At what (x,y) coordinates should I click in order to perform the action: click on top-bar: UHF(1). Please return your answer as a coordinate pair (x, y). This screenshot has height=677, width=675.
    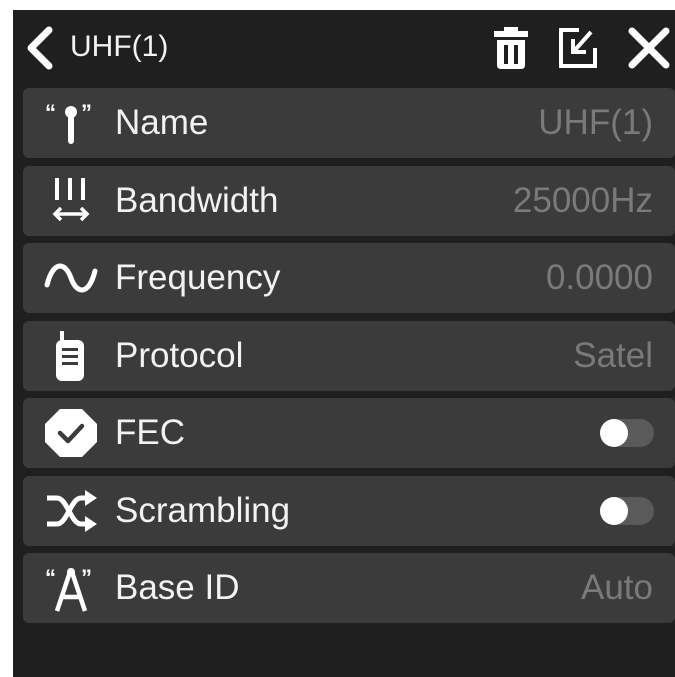
    Looking at the image, I should click on (344, 46).